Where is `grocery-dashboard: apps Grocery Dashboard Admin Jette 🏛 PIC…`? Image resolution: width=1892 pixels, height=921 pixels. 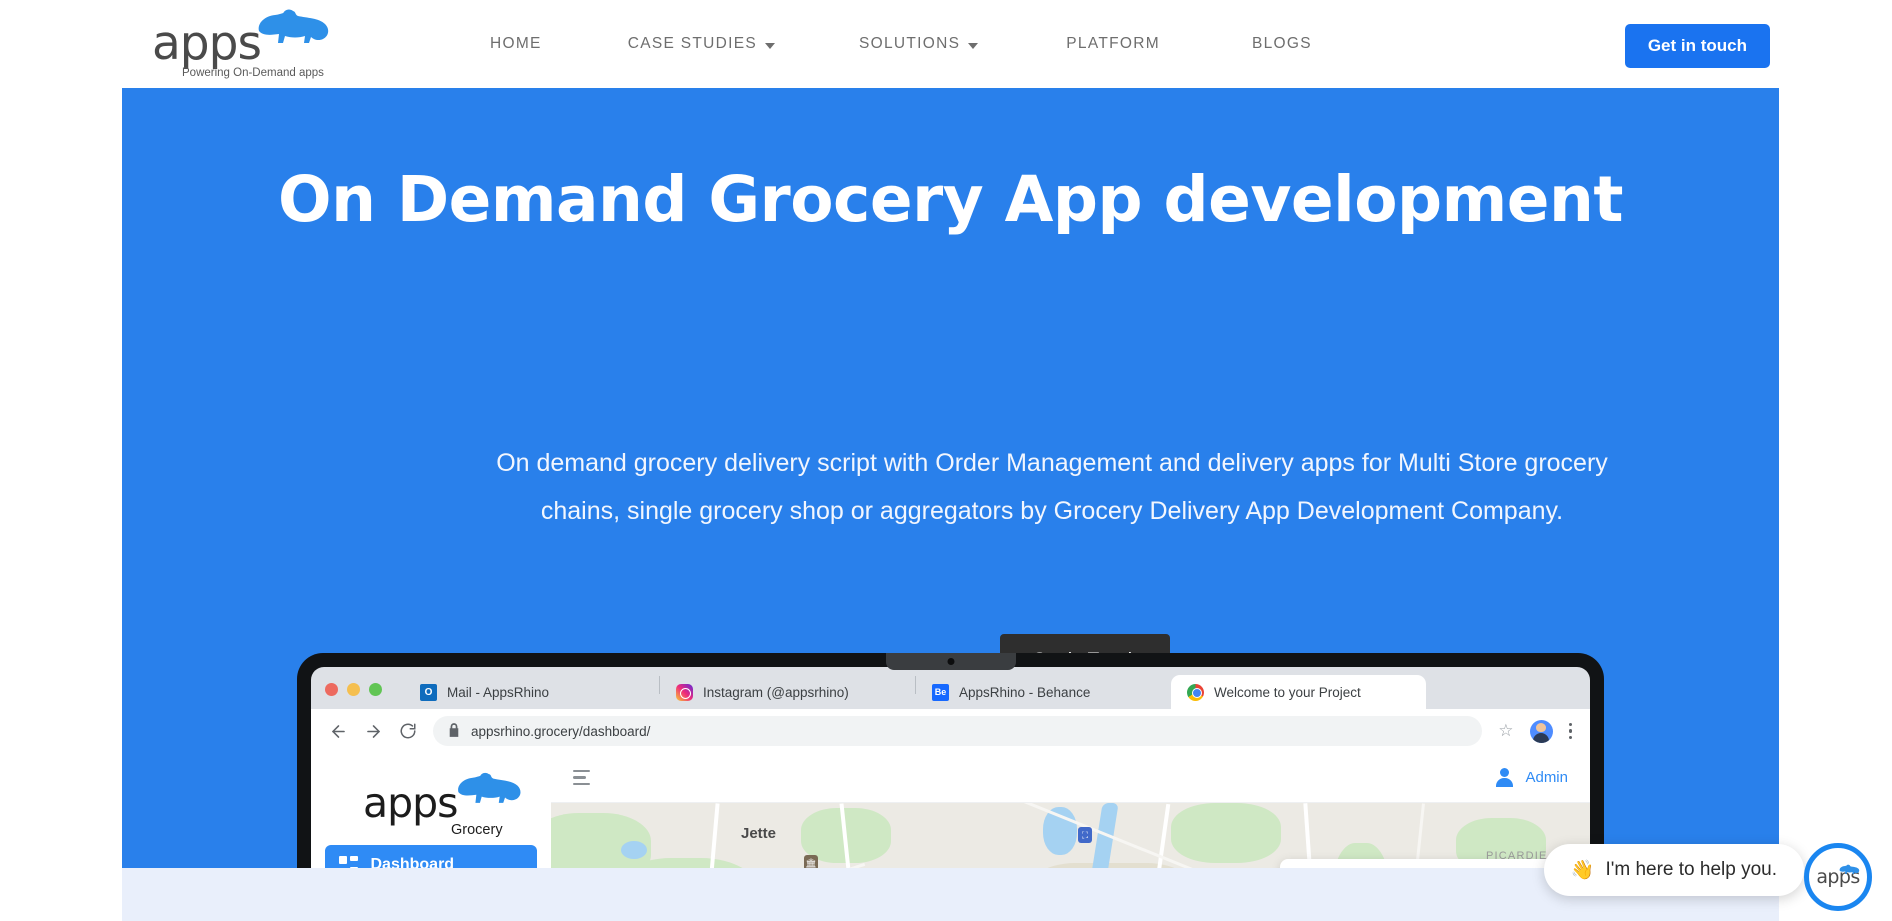
grocery-dashboard: apps Grocery Dashboard Admin Jette 🏛 PIC… is located at coordinates (950, 810).